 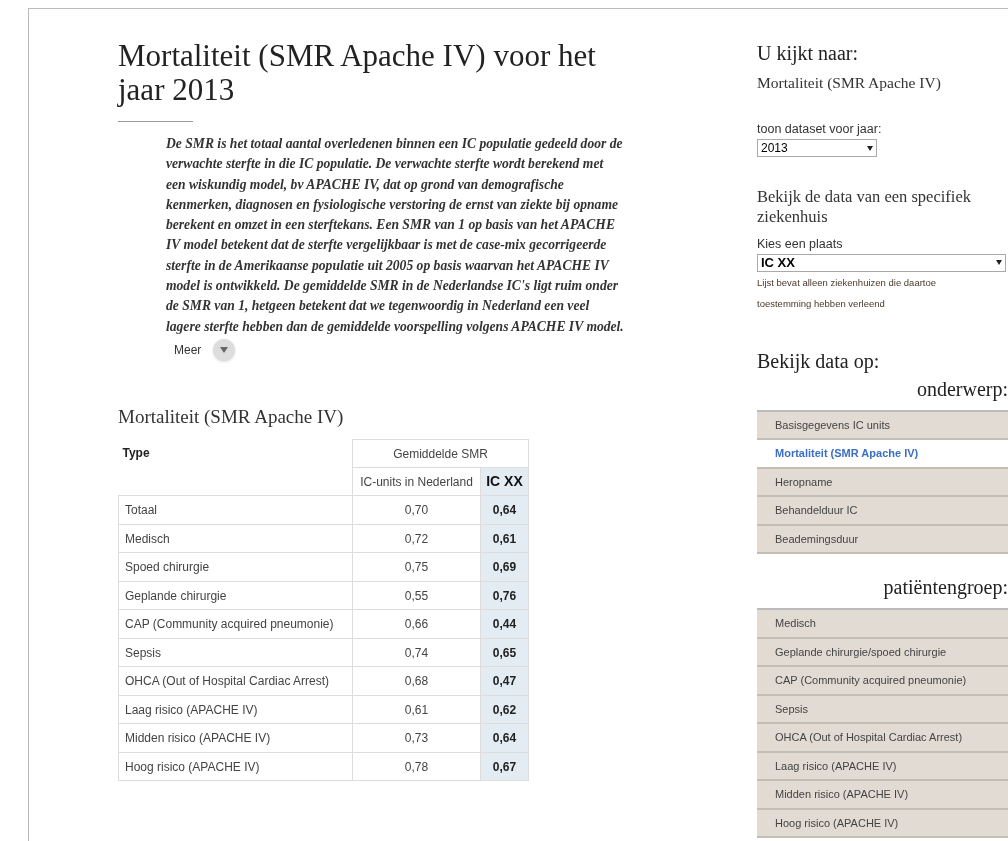 I want to click on menu-item: Basisgegevens IC units, so click(x=882, y=426).